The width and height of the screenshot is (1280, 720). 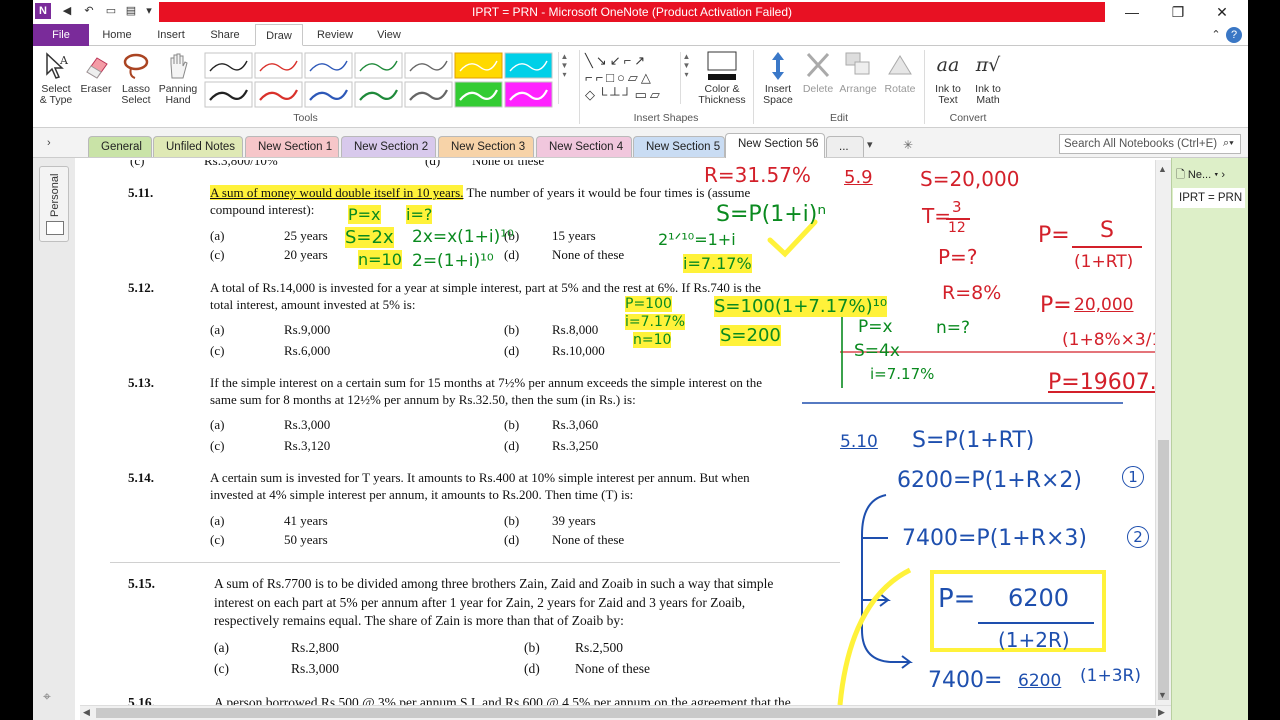 I want to click on select-type-button: A Select & Type, so click(x=56, y=81).